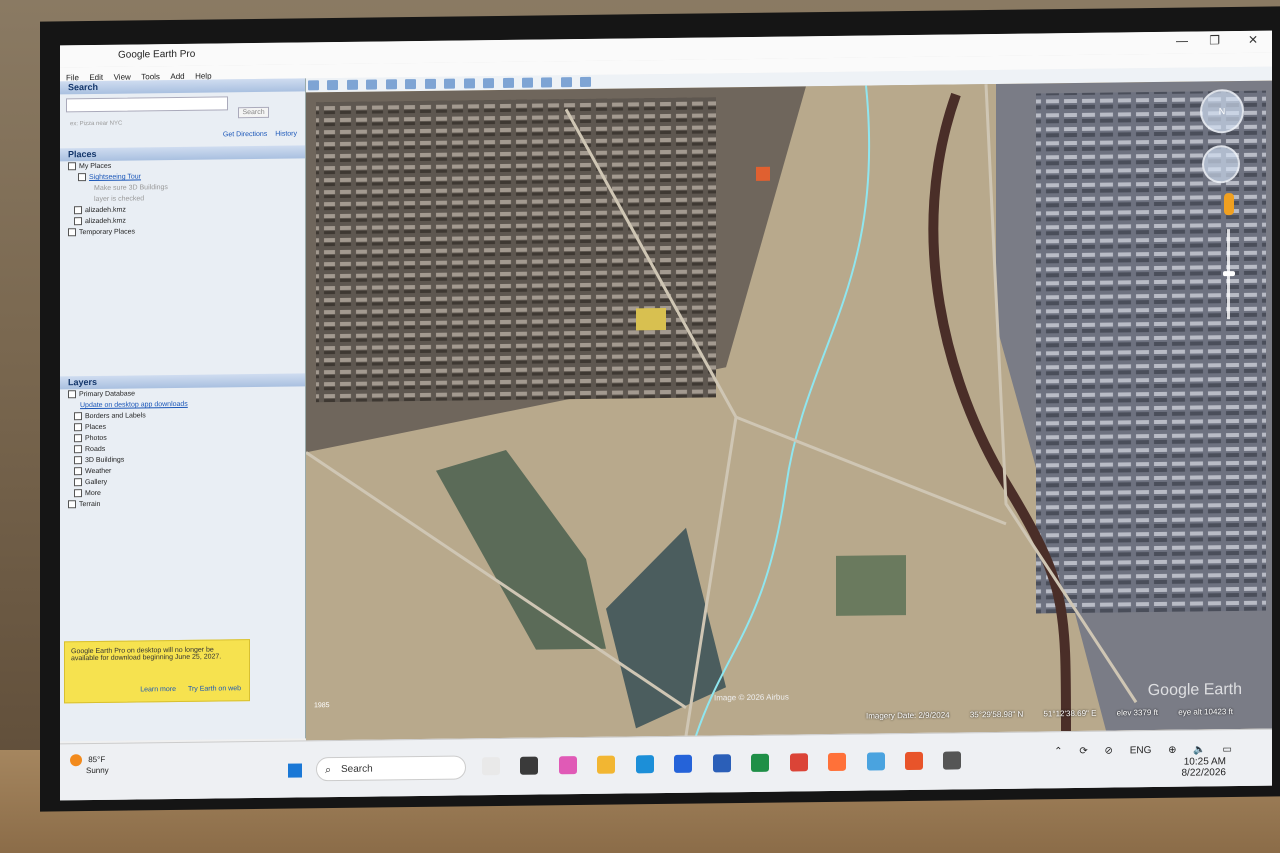 This screenshot has width=1280, height=853. What do you see at coordinates (644, 764) in the screenshot?
I see `edge-app-icon` at bounding box center [644, 764].